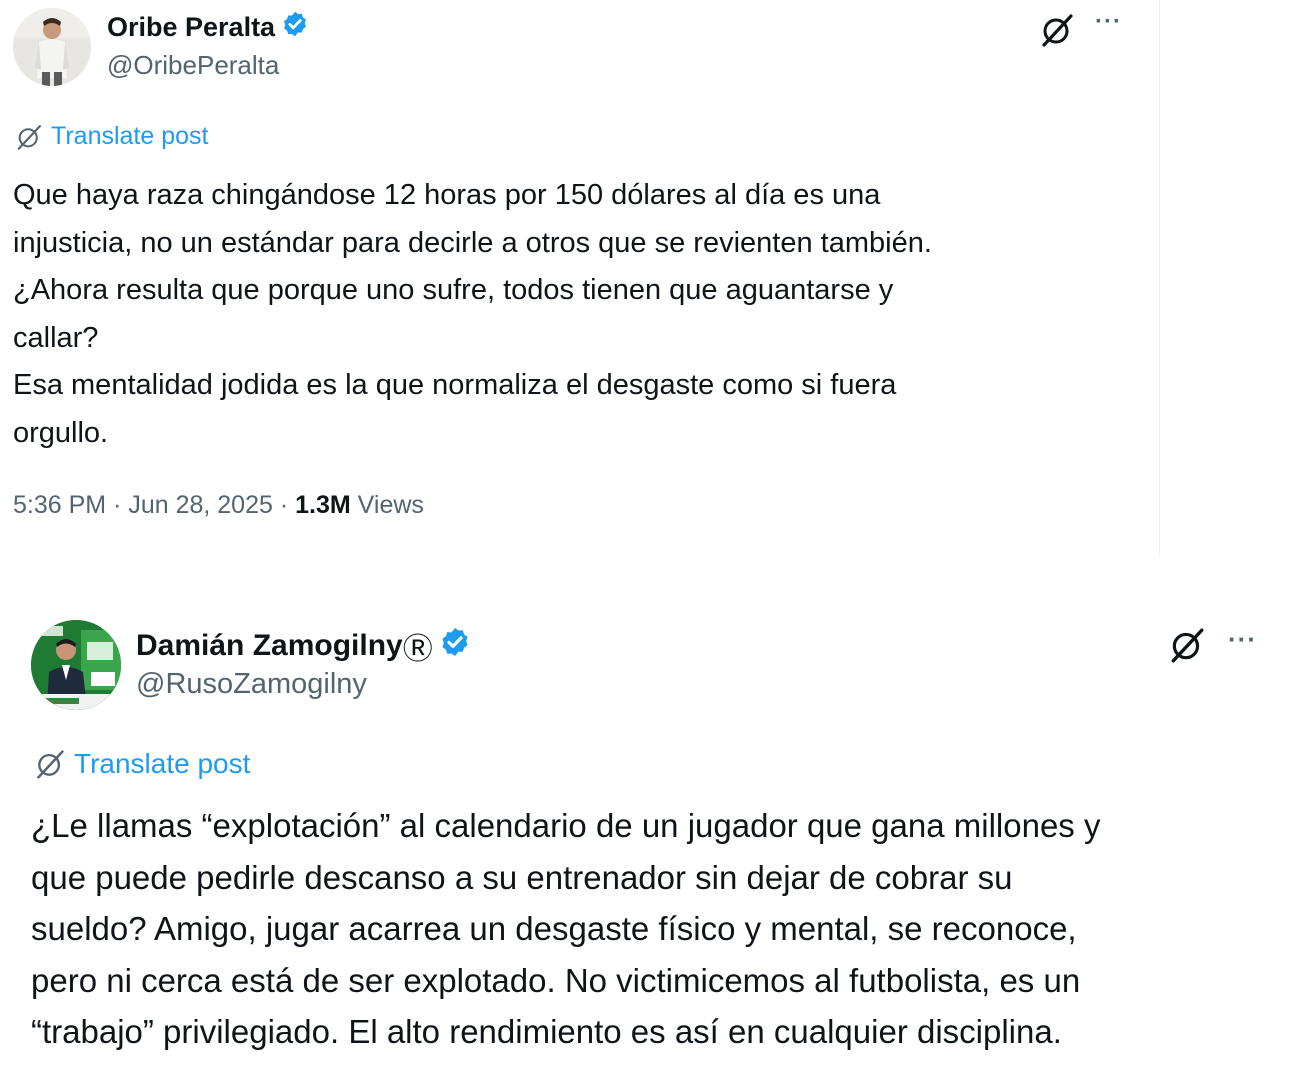 Image resolution: width=1297 pixels, height=1074 pixels. I want to click on author-name-row: Damián Zamogilny Ⓡ, so click(303, 646).